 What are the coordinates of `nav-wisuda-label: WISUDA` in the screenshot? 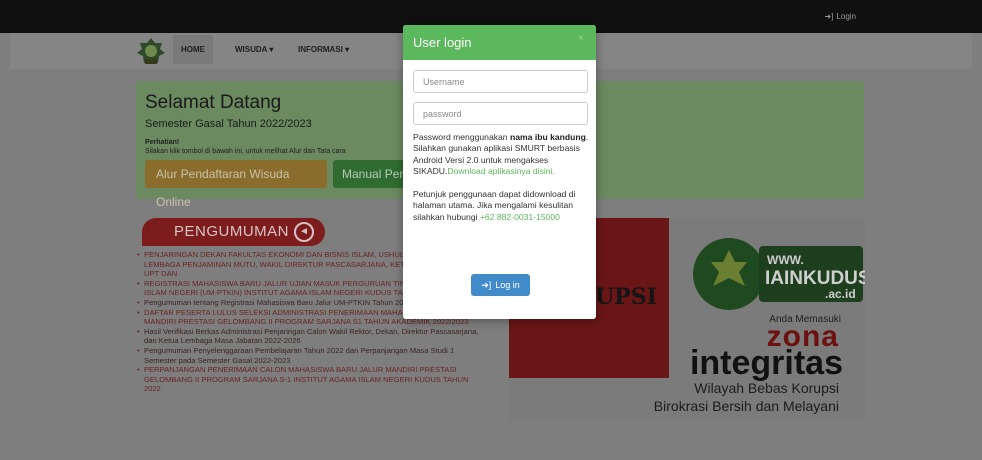 It's located at (251, 49).